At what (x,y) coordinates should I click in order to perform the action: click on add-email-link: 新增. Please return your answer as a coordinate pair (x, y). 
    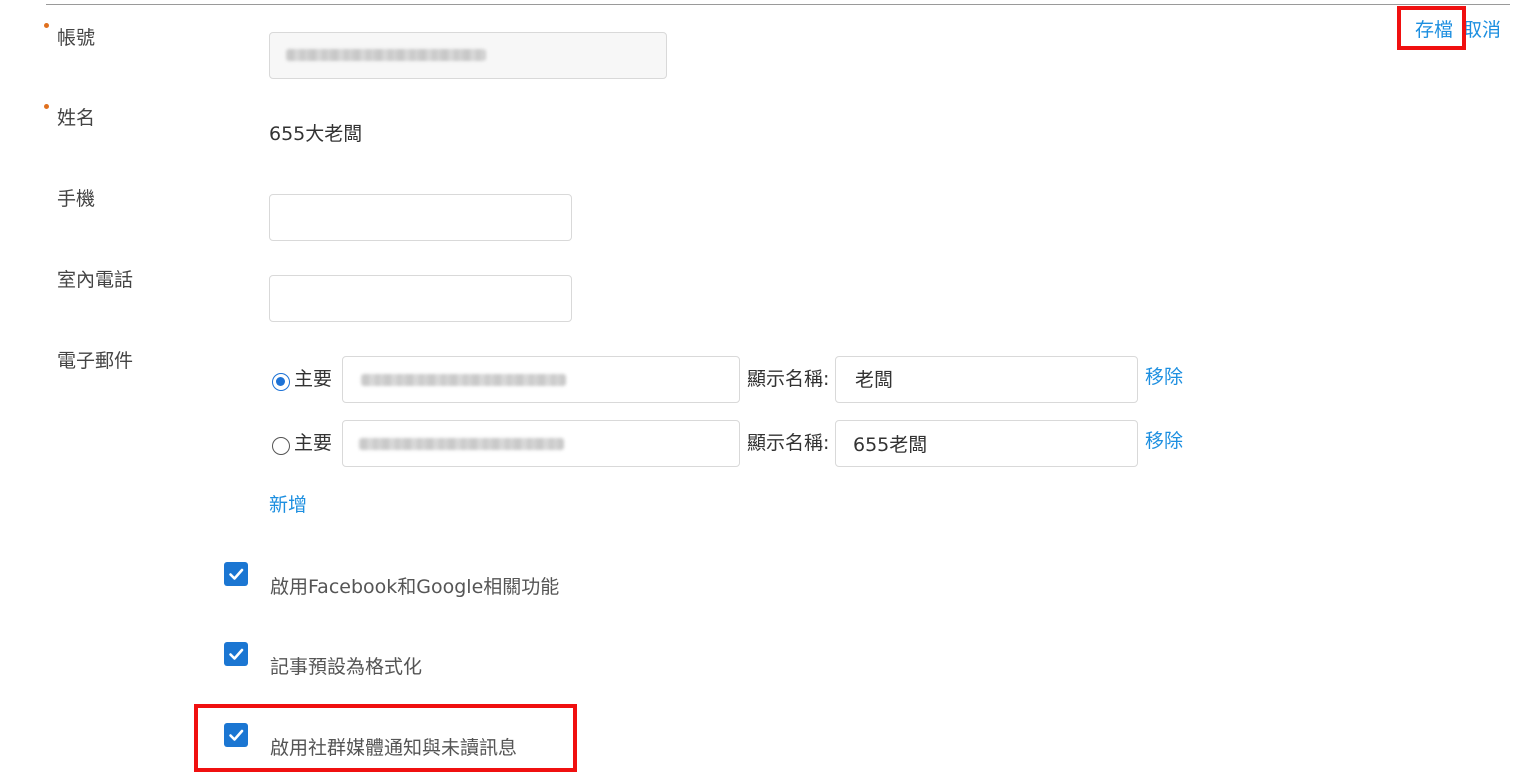
    Looking at the image, I should click on (288, 505).